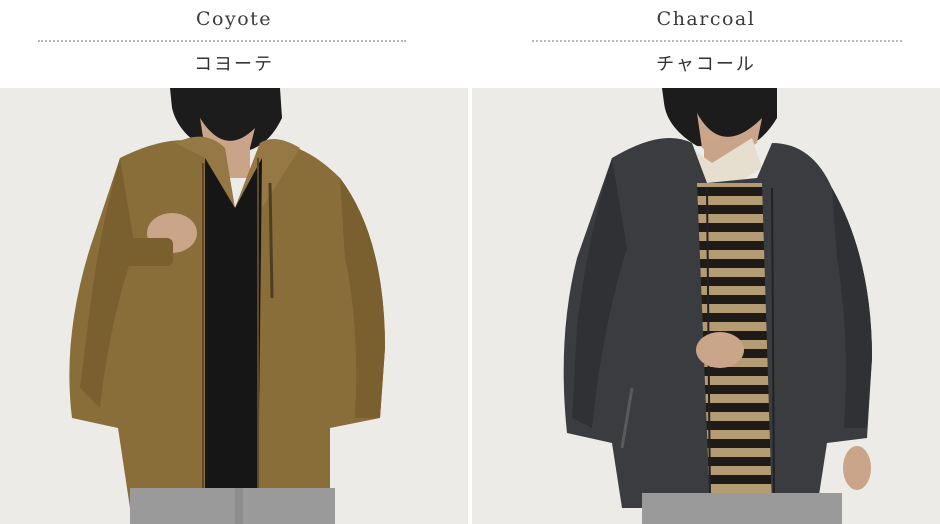 The image size is (940, 524). Describe the element at coordinates (706, 19) in the screenshot. I see `variant-name-en: Charcoal` at that location.